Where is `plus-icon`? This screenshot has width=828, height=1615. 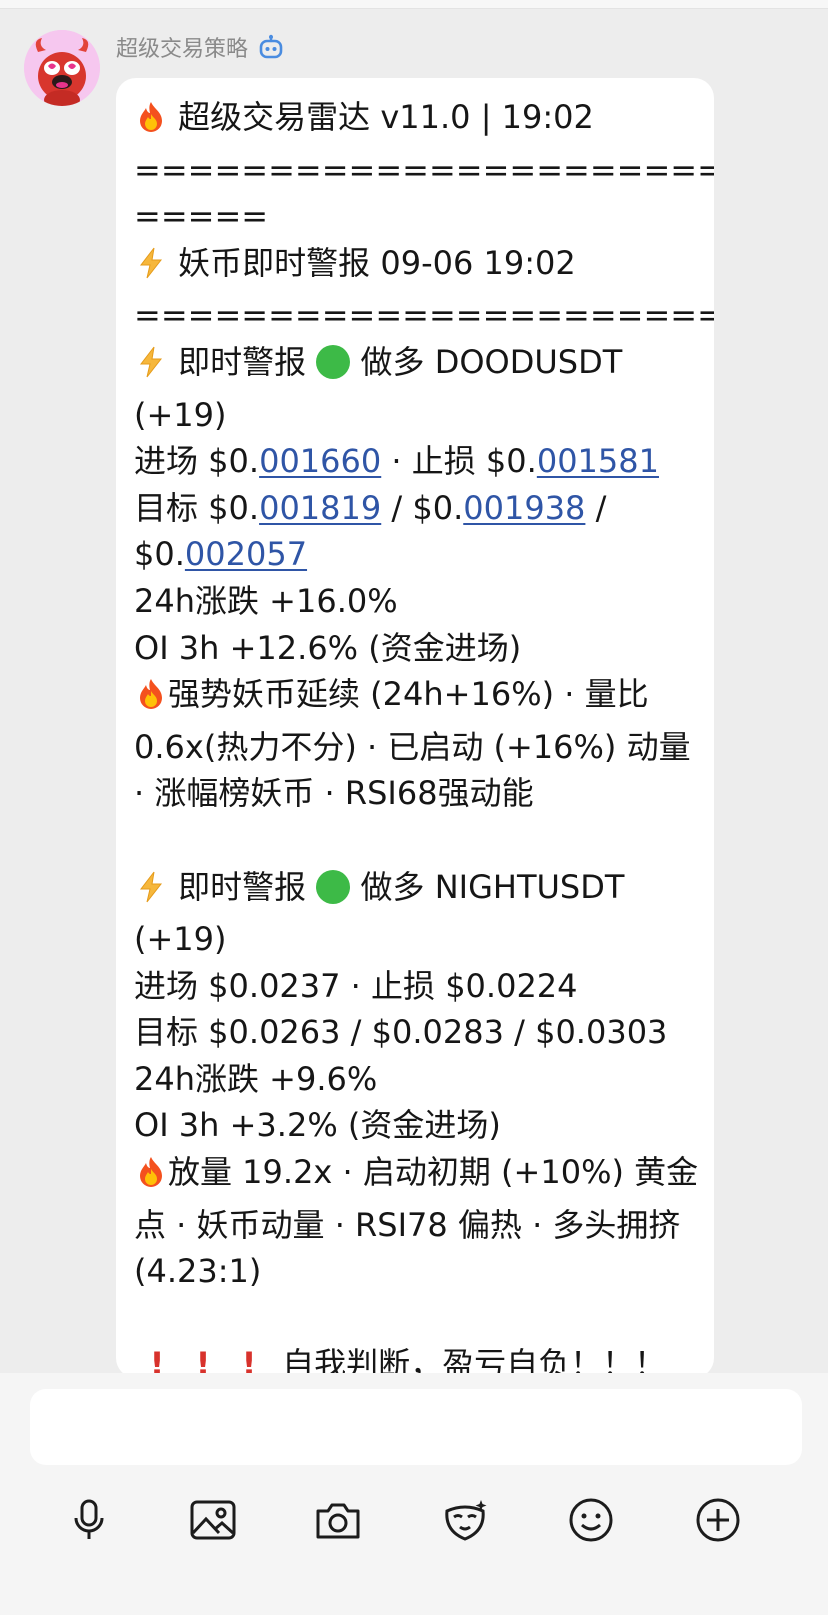
plus-icon is located at coordinates (718, 1520).